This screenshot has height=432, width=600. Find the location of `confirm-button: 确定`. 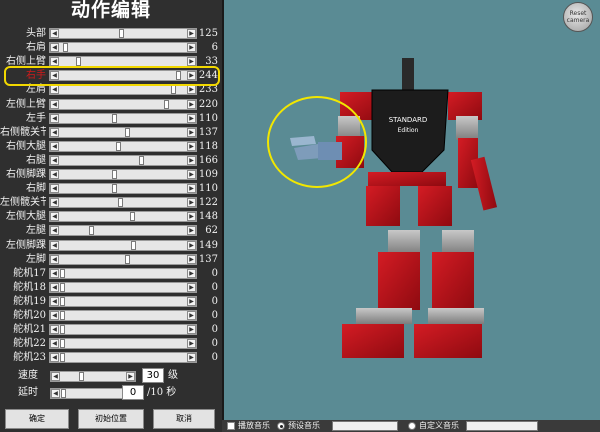

confirm-button: 确定 is located at coordinates (37, 419).